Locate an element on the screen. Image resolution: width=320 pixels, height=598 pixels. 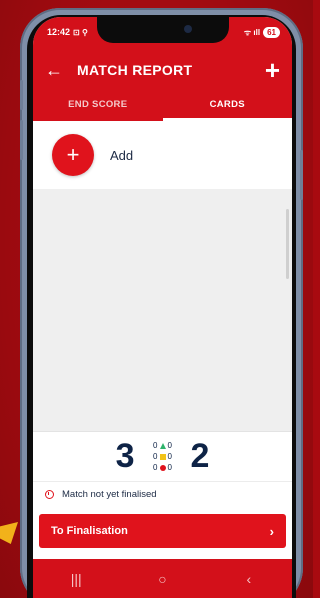
add-button: + is located at coordinates (73, 155).